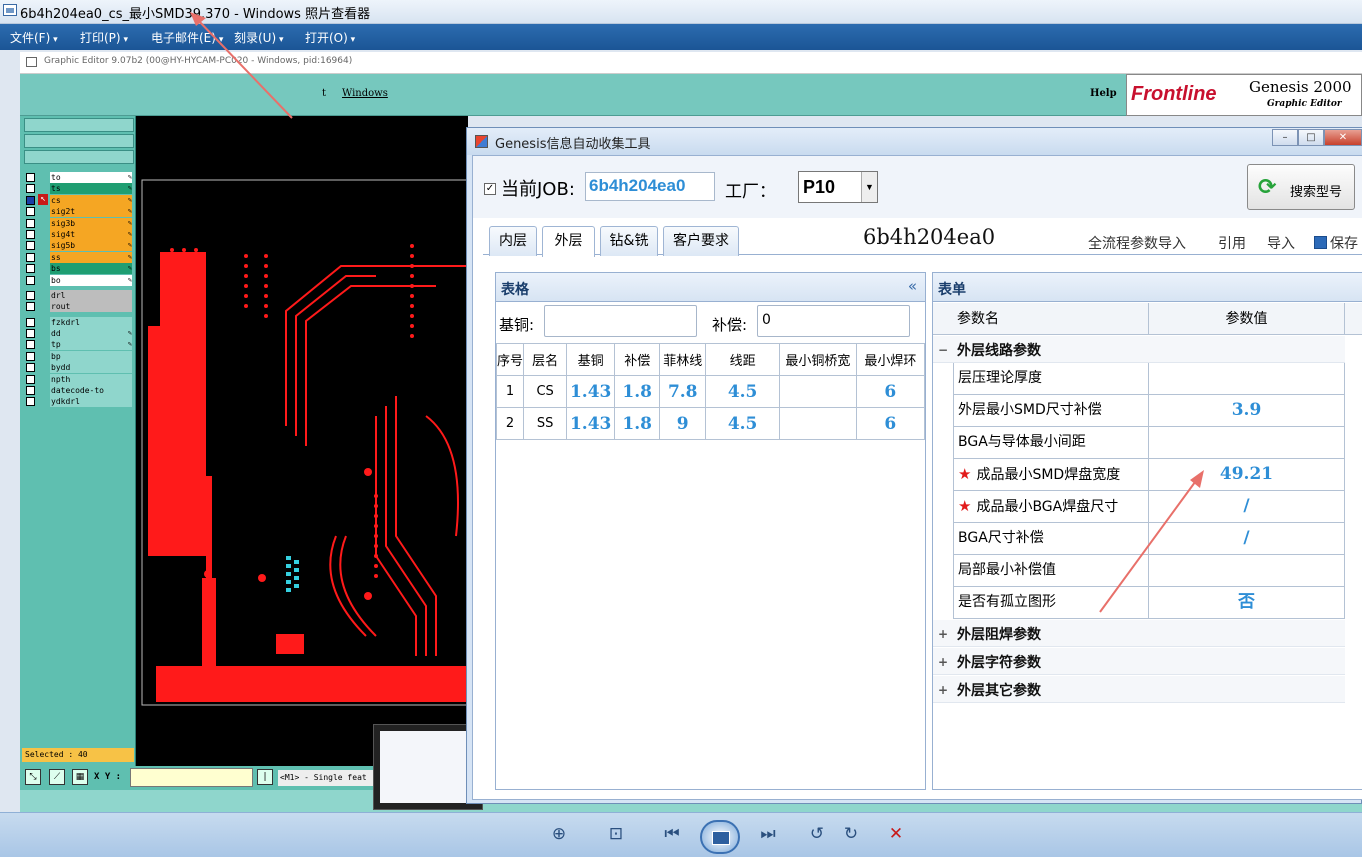  Describe the element at coordinates (683, 359) in the screenshot. I see `col-film-line: 菲林线` at that location.